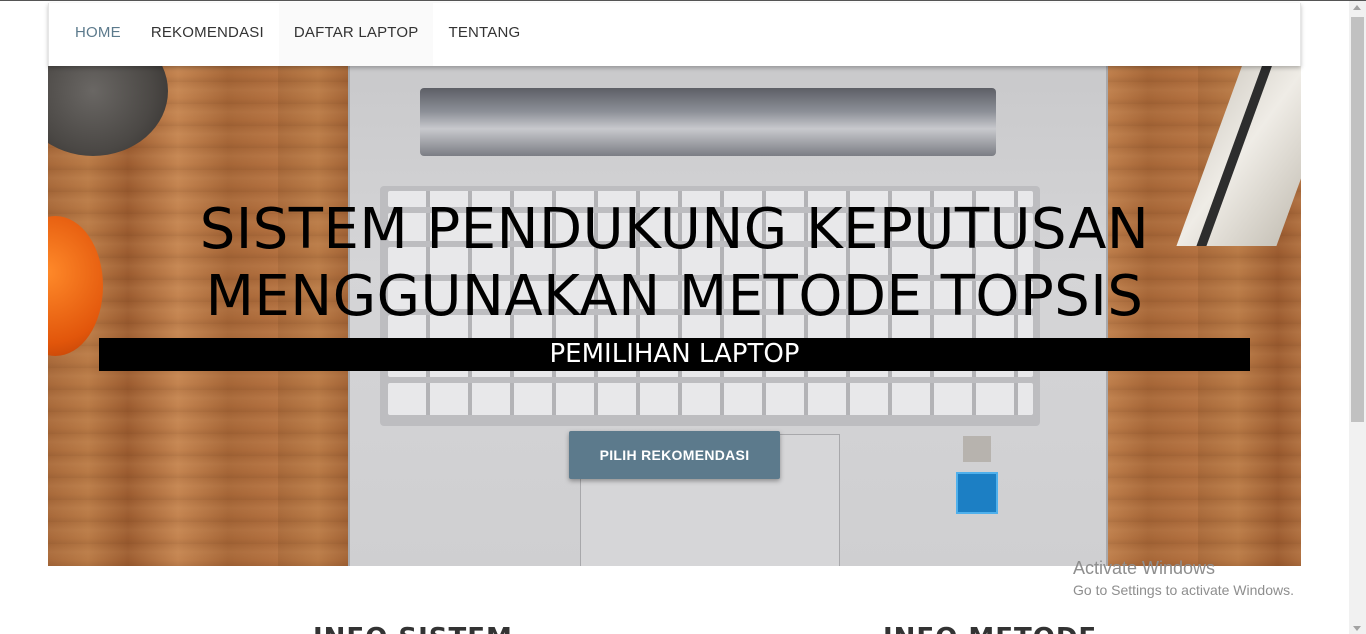 The width and height of the screenshot is (1366, 634). I want to click on watermark-title: Activate Windows, so click(1144, 568).